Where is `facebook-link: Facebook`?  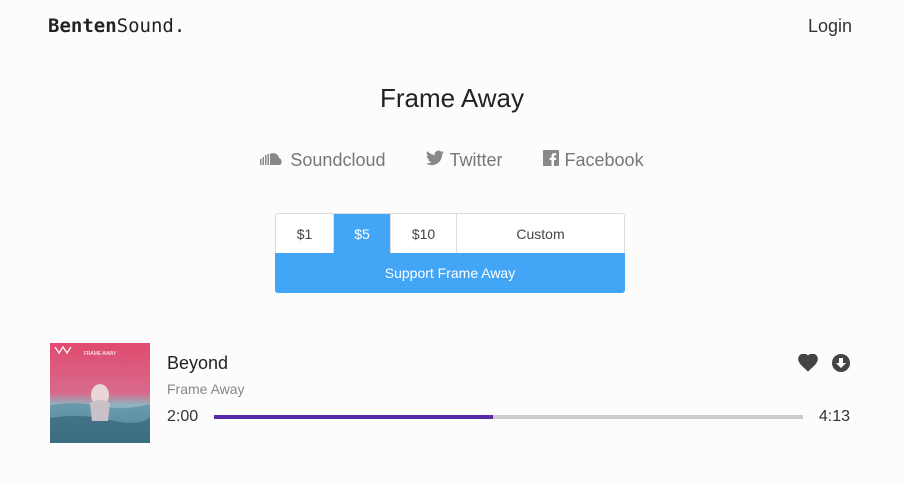 facebook-link: Facebook is located at coordinates (593, 160).